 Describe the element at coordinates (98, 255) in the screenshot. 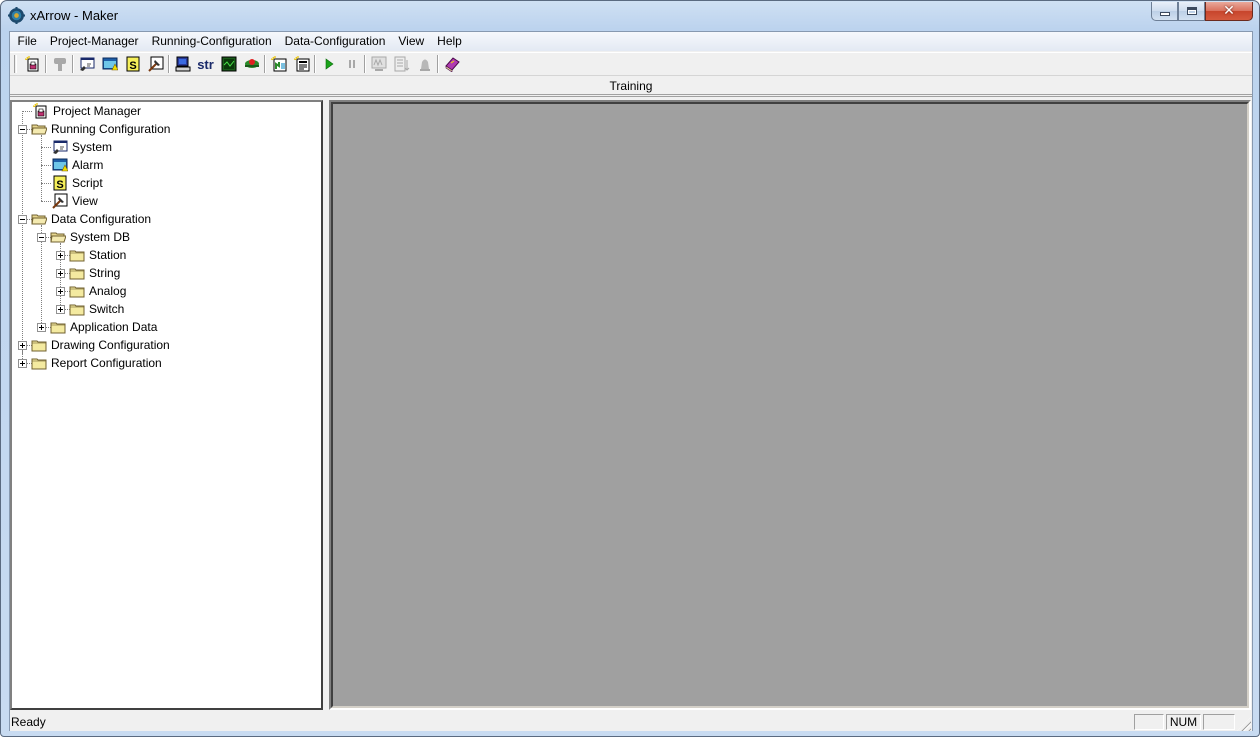

I see `tree-item-station: Station` at that location.